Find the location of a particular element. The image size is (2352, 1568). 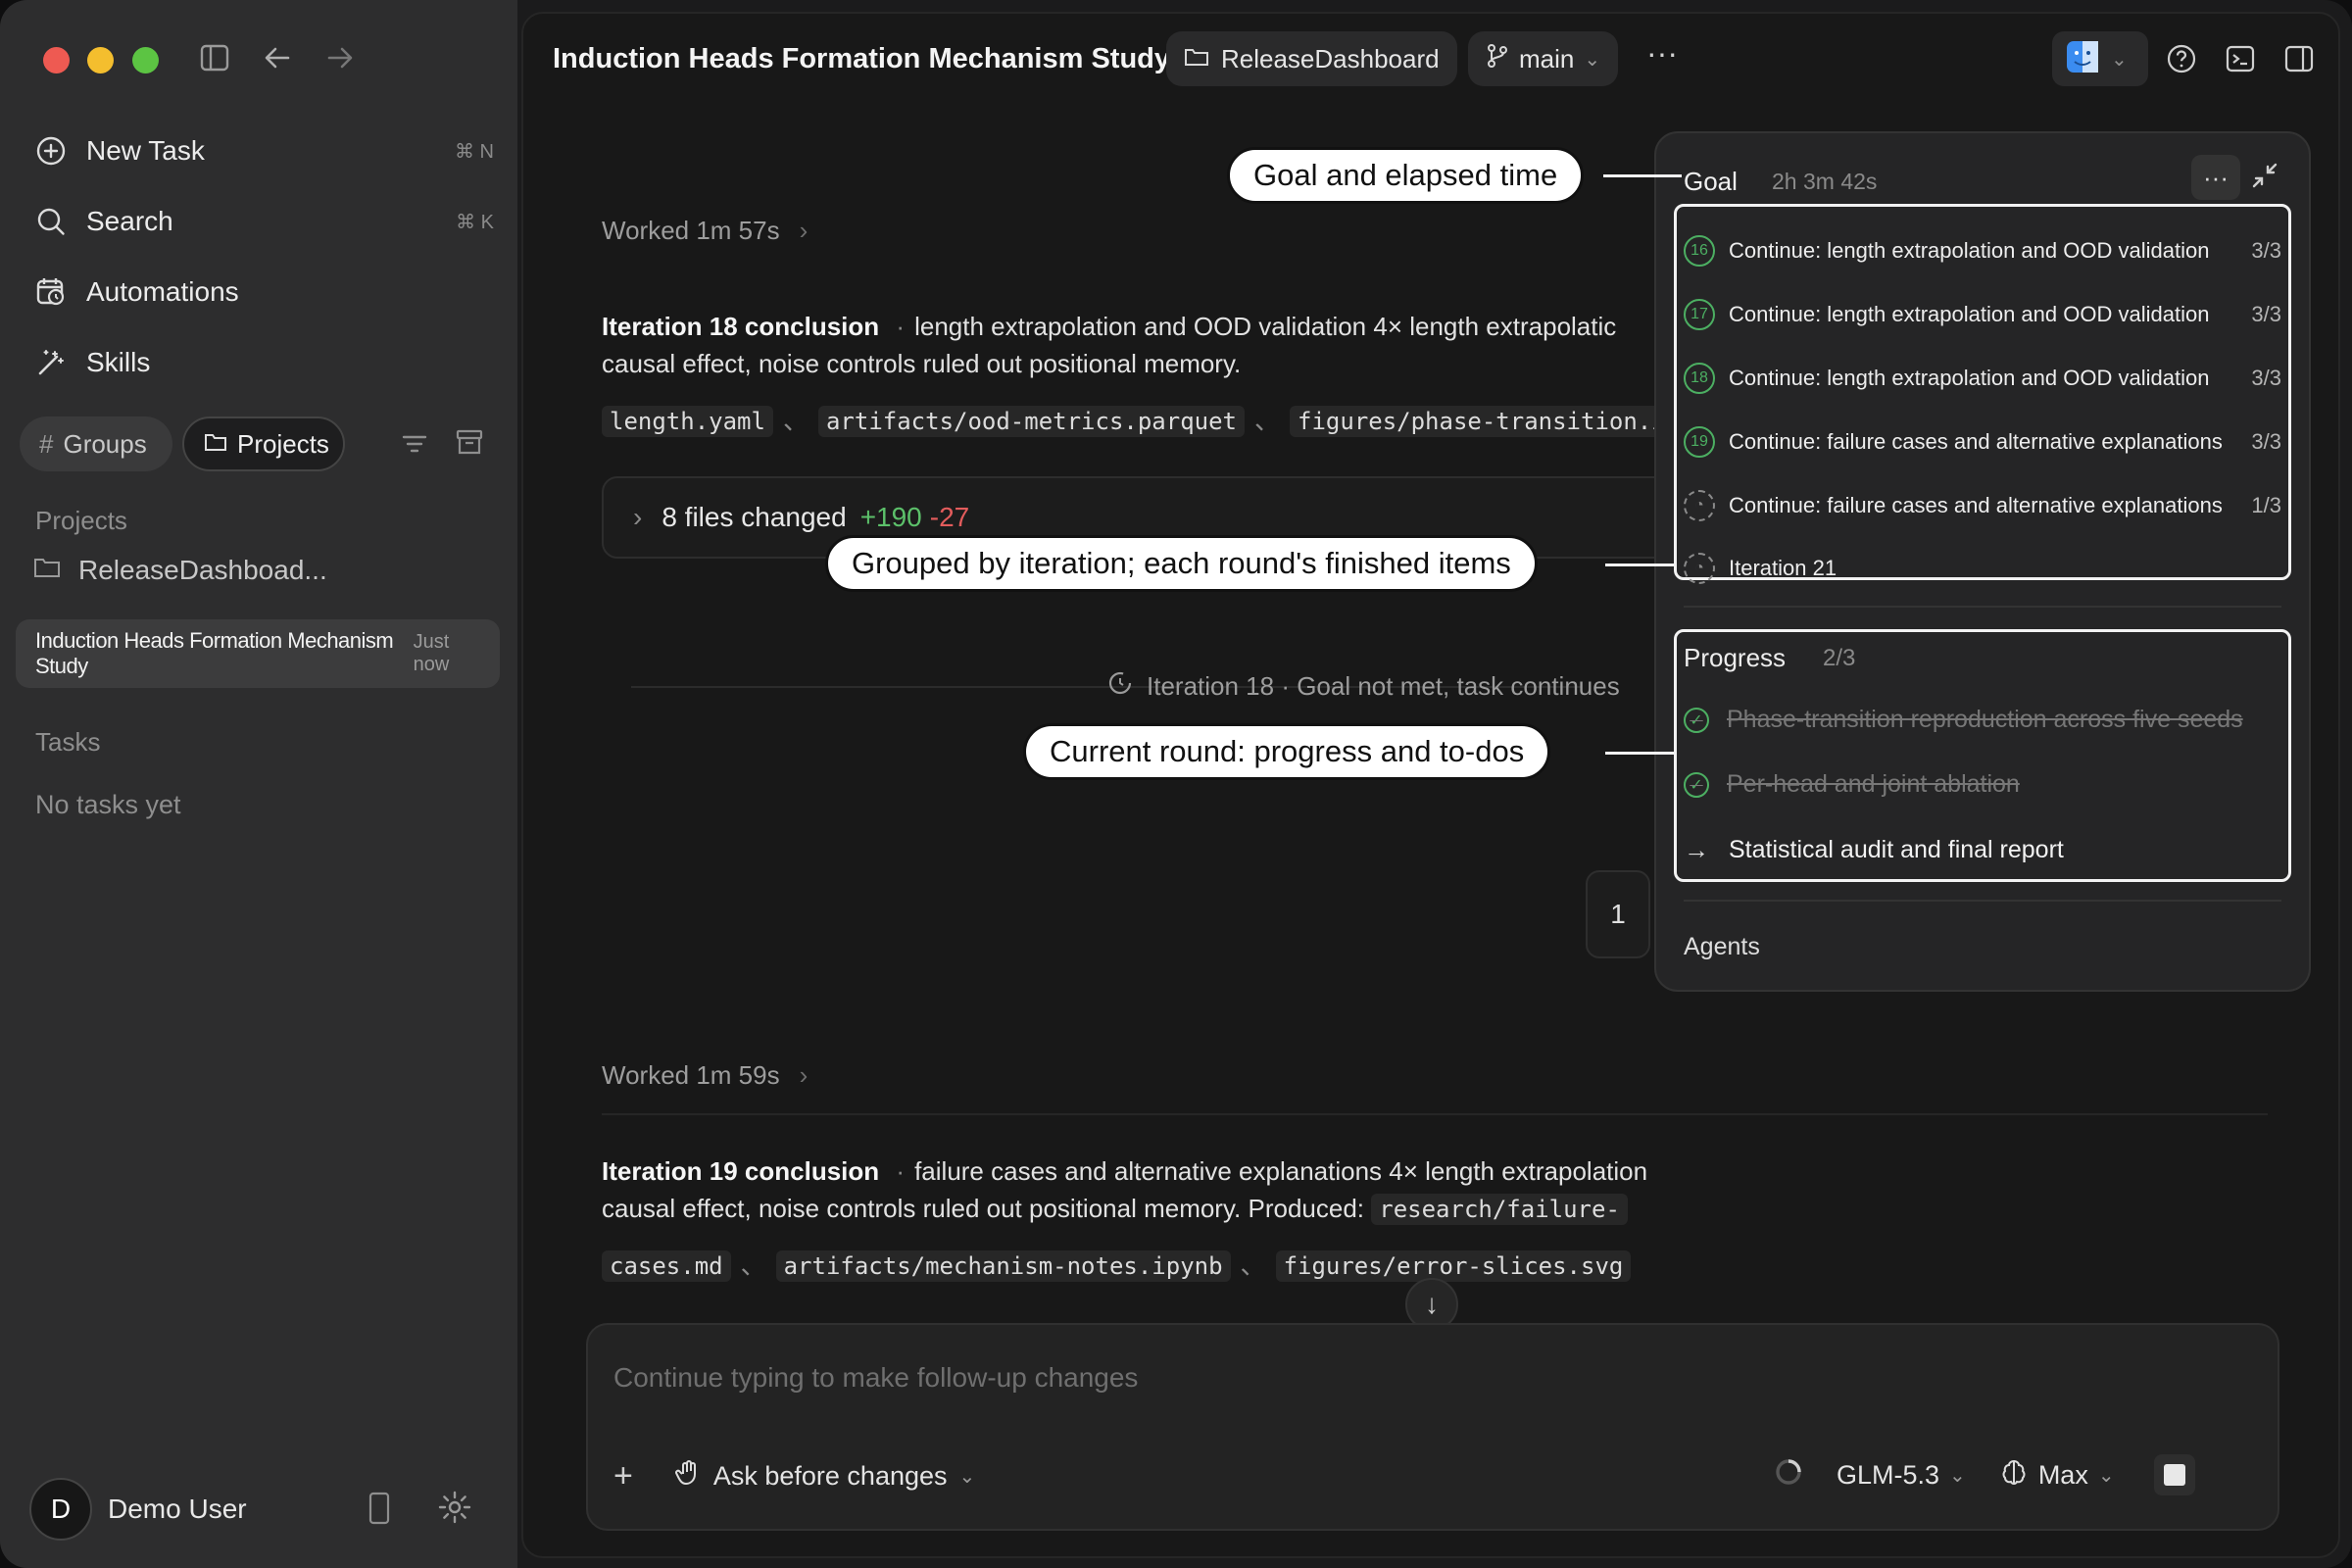

user-profile: D Demo User is located at coordinates (138, 1509).